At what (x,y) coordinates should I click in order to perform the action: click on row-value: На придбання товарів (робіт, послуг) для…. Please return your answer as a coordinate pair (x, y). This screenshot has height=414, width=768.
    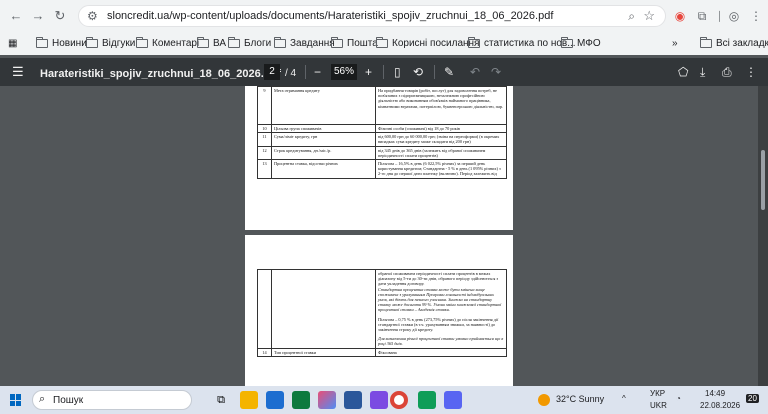
    Looking at the image, I should click on (441, 105).